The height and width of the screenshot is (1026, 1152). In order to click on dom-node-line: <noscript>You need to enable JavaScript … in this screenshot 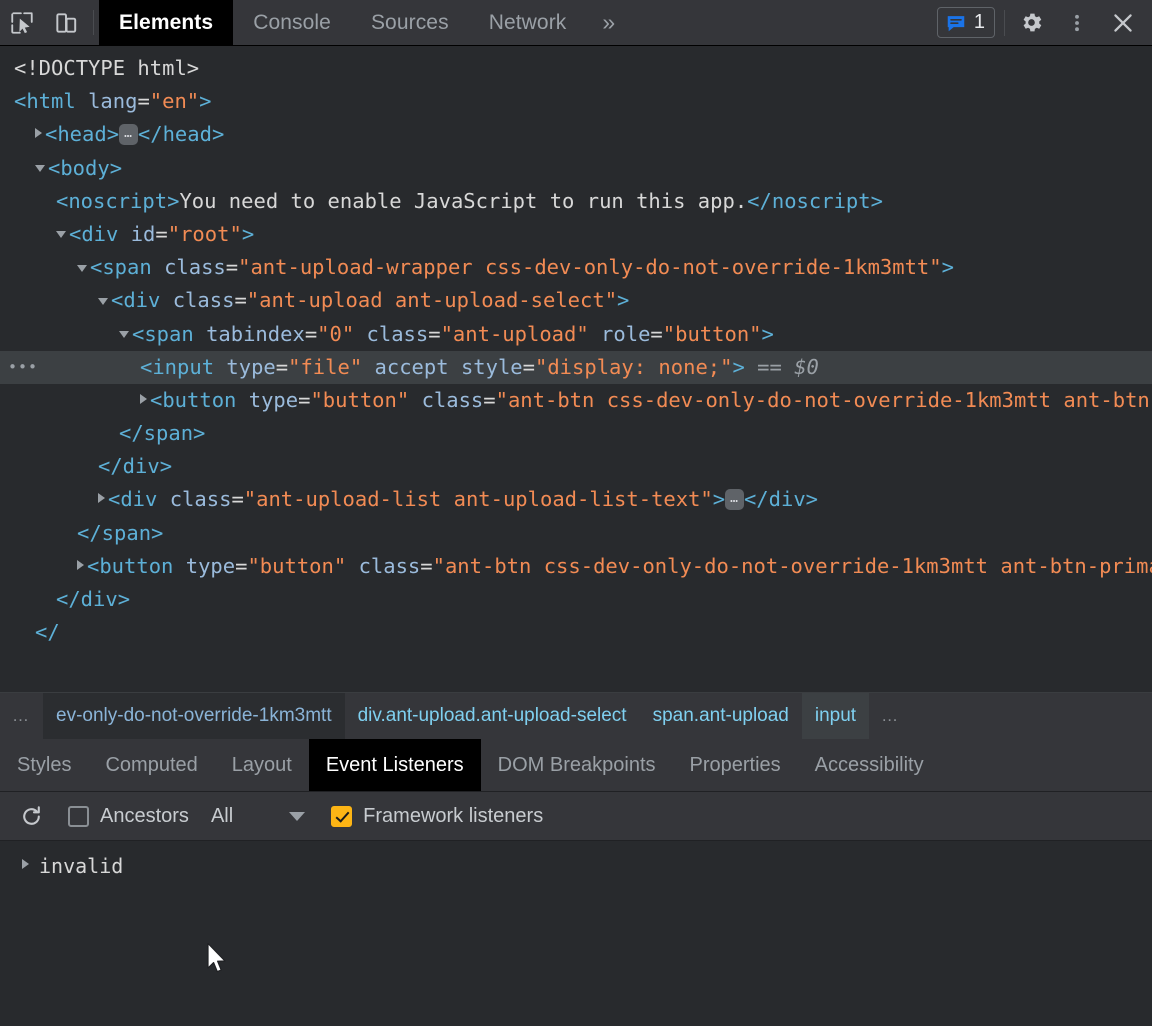, I will do `click(576, 201)`.